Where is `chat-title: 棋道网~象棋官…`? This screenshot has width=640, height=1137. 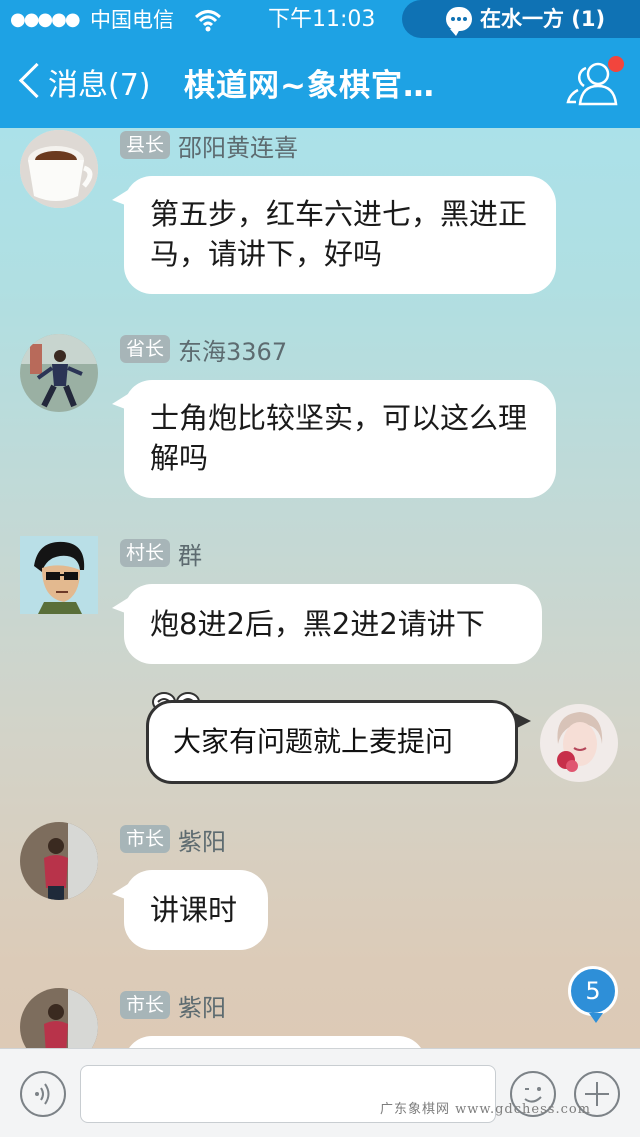 chat-title: 棋道网~象棋官… is located at coordinates (309, 86).